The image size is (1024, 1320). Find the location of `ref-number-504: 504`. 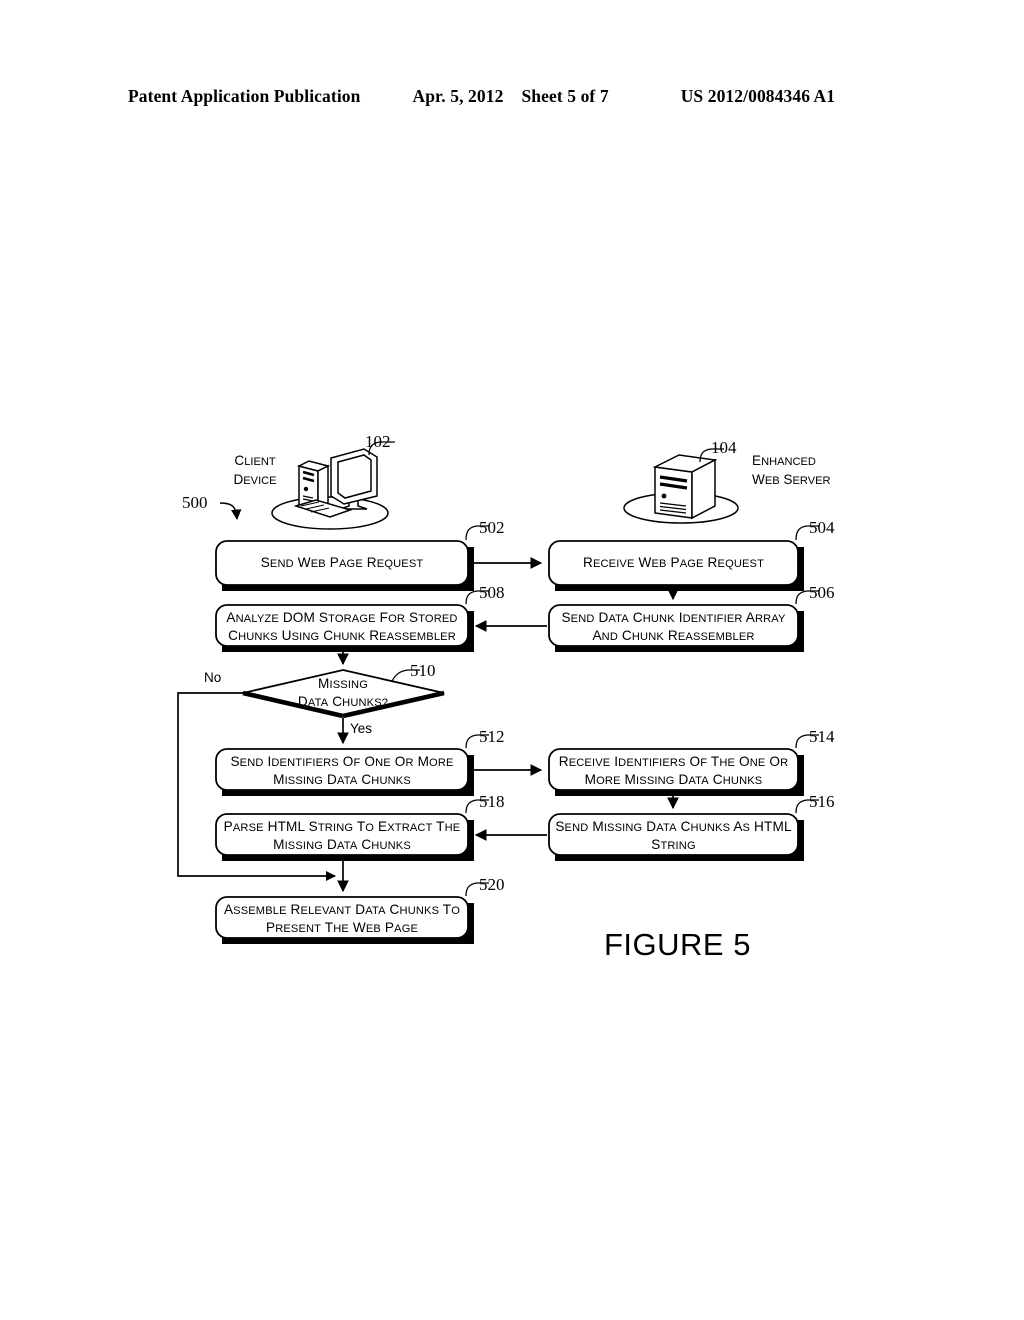

ref-number-504: 504 is located at coordinates (822, 527).